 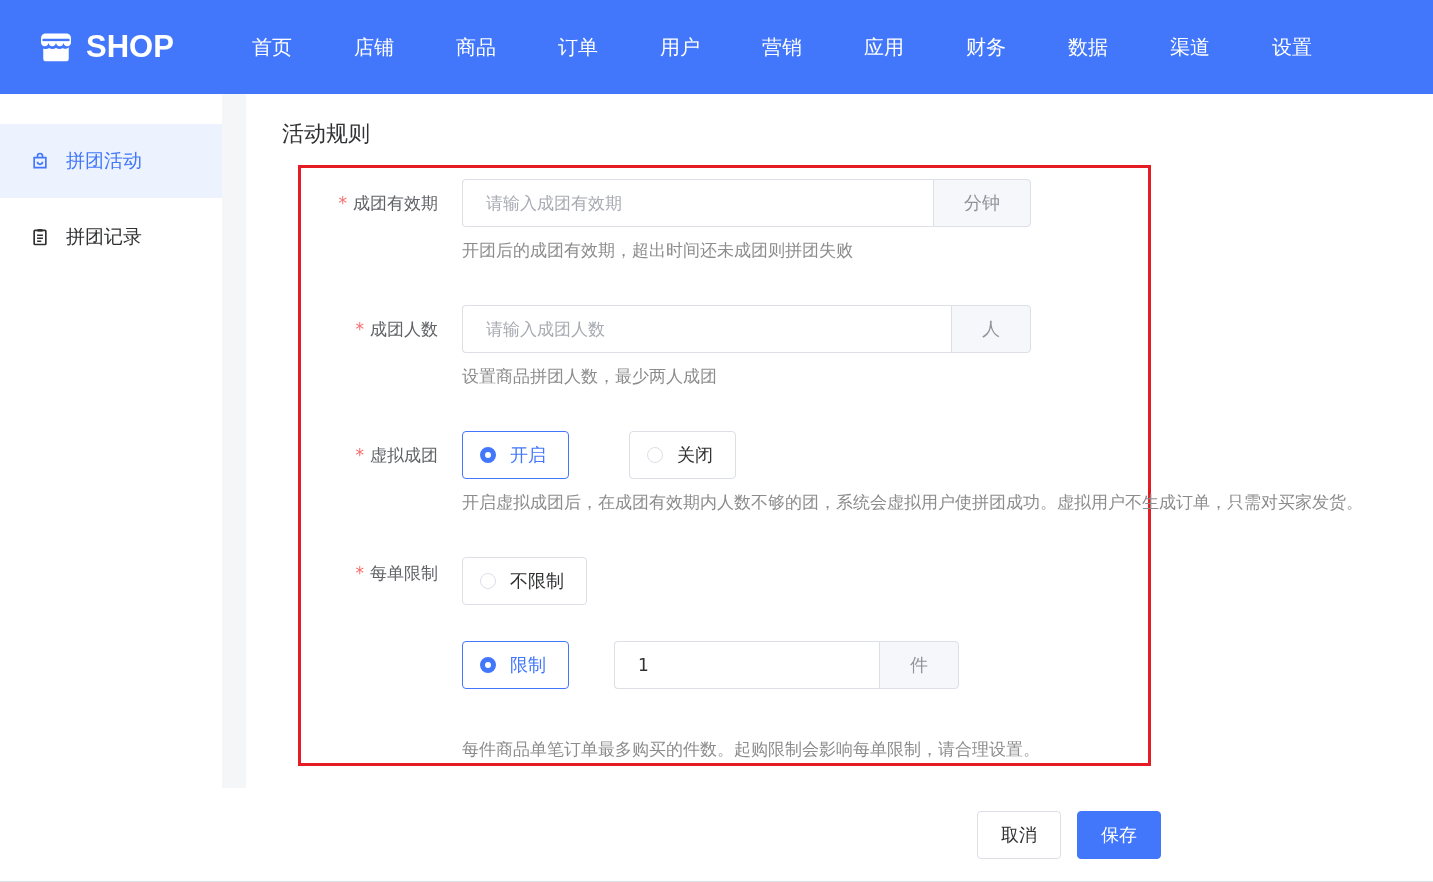 What do you see at coordinates (590, 376) in the screenshot?
I see `help-text: 设置商品拼团人数，最少两人成团` at bounding box center [590, 376].